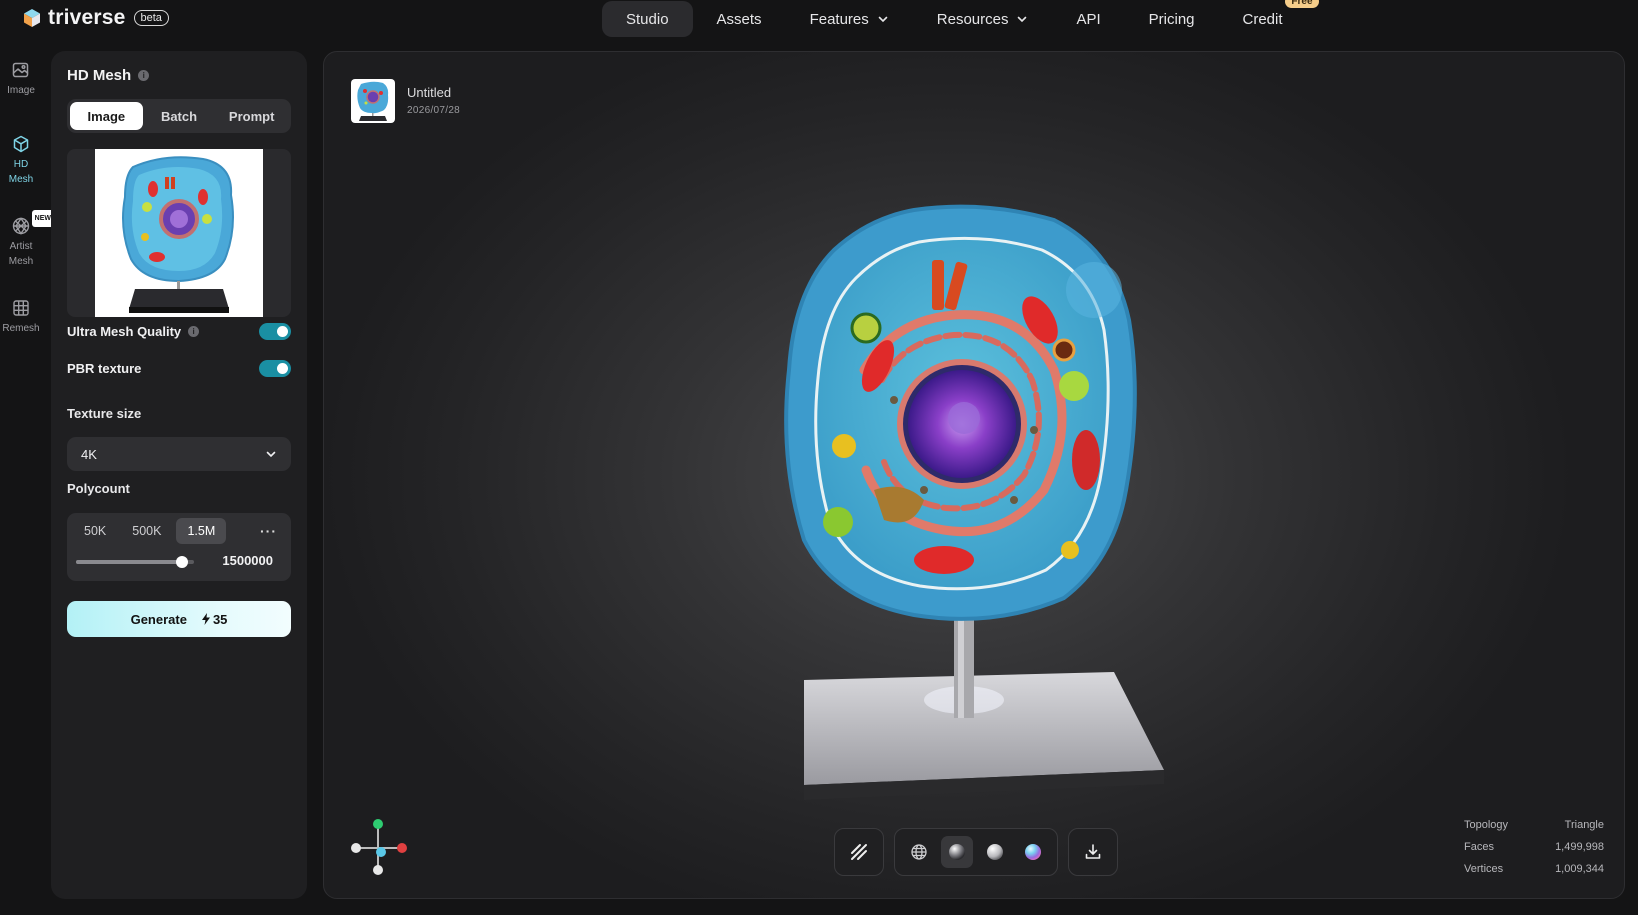 The height and width of the screenshot is (915, 1638). I want to click on stat-topology: Topology Triangle, so click(1534, 825).